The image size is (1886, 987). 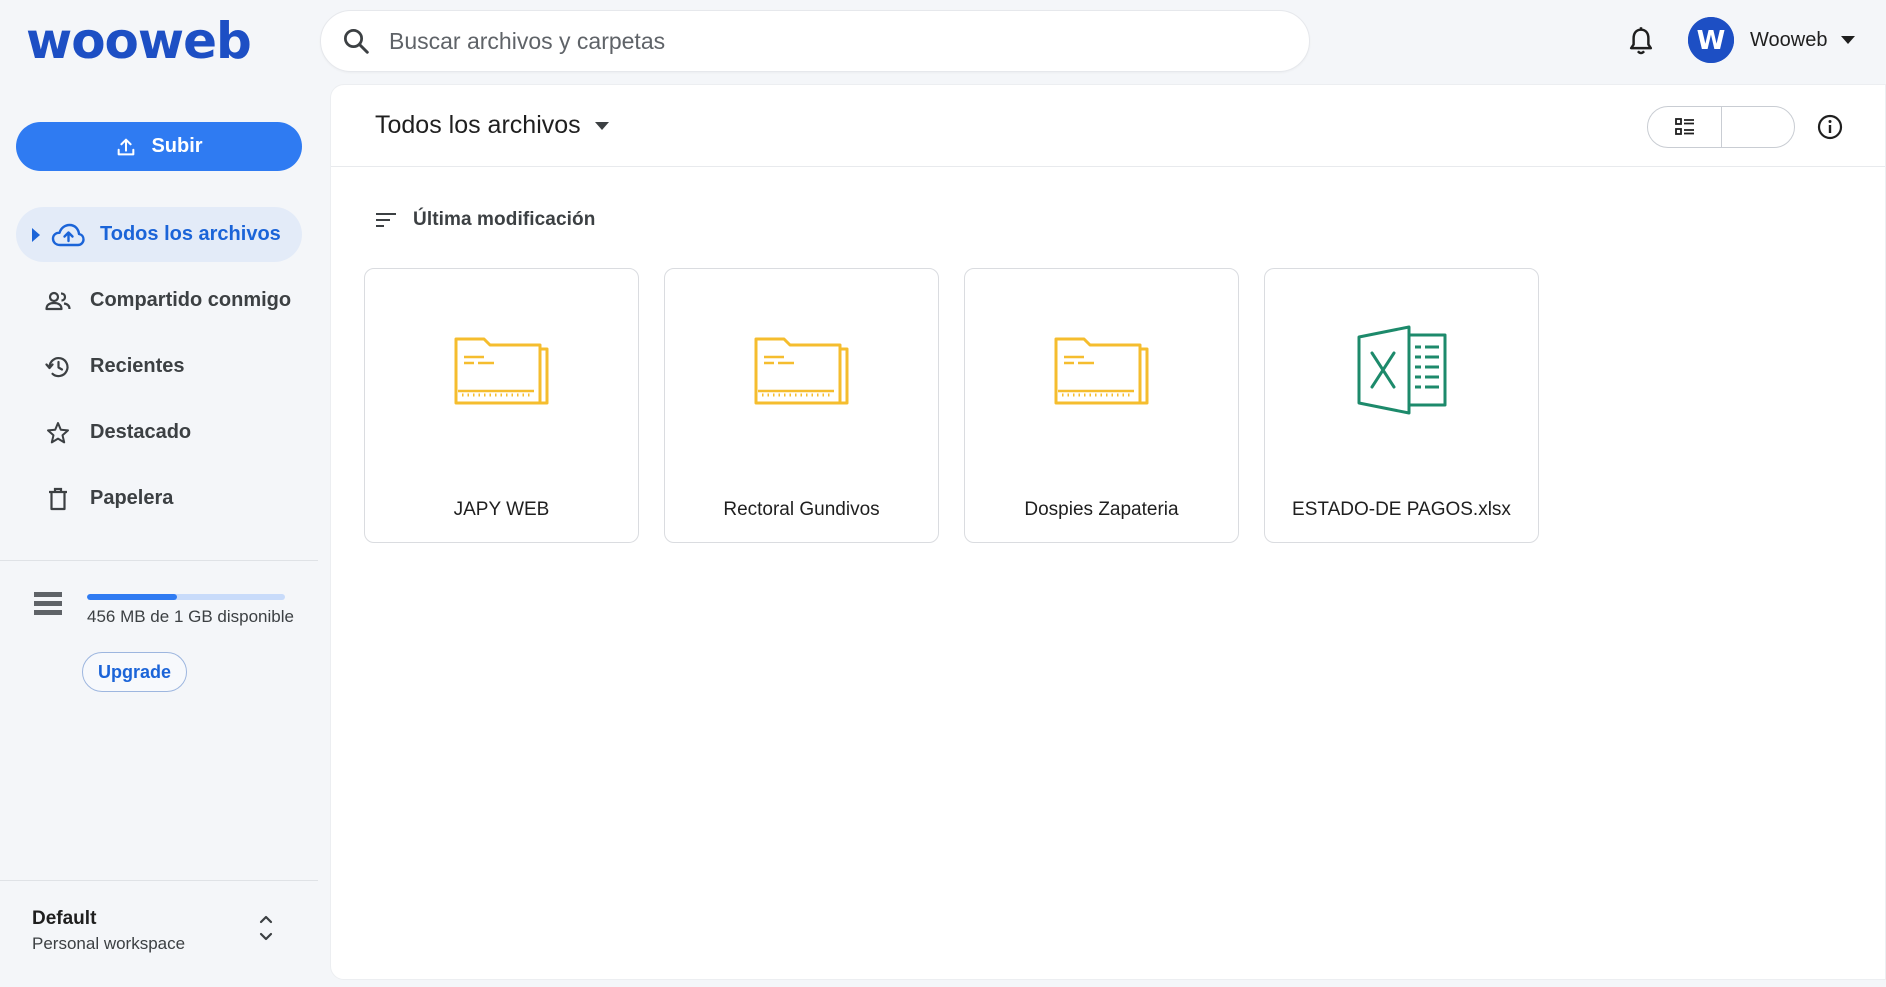 What do you see at coordinates (108, 931) in the screenshot?
I see `workspace-selector: Default Personal workspace` at bounding box center [108, 931].